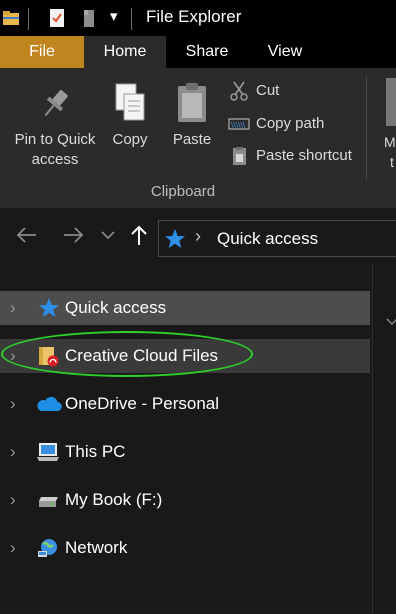  What do you see at coordinates (95, 451) in the screenshot?
I see `nav-item-label: This PC` at bounding box center [95, 451].